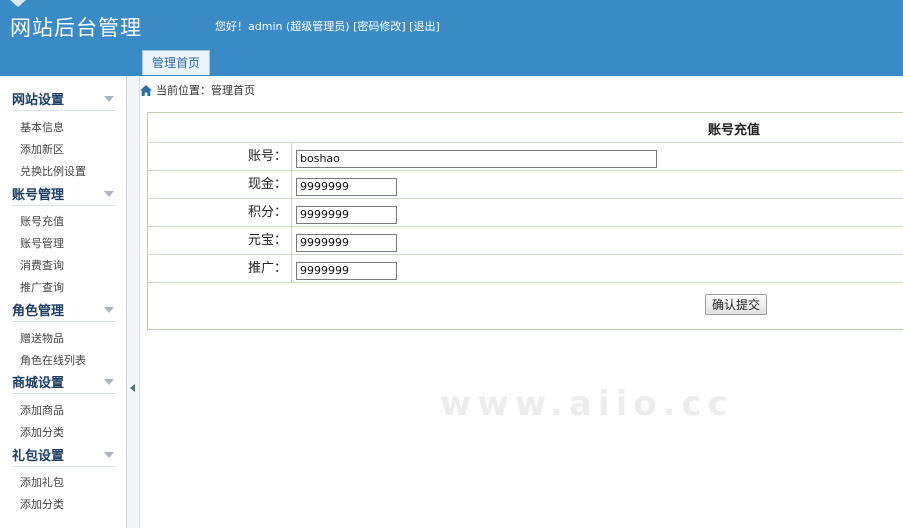 The width and height of the screenshot is (903, 528). What do you see at coordinates (42, 482) in the screenshot?
I see `sidebar-item: 添加礼包` at bounding box center [42, 482].